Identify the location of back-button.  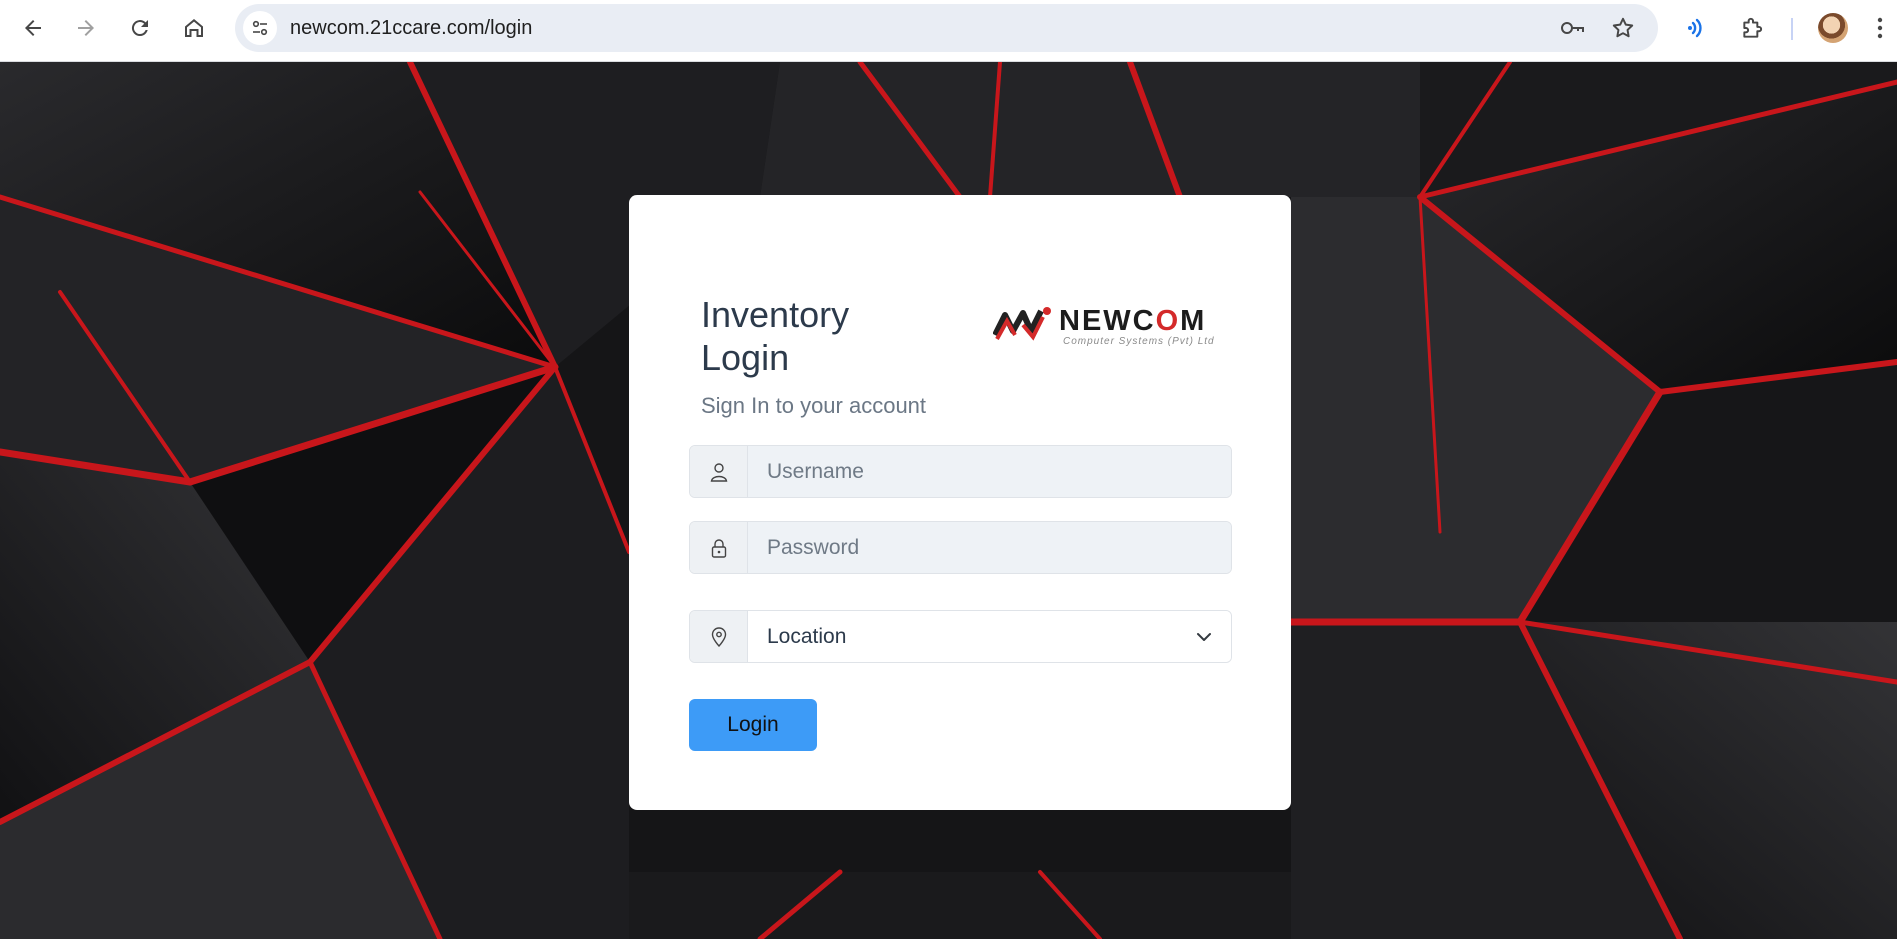
(33, 28).